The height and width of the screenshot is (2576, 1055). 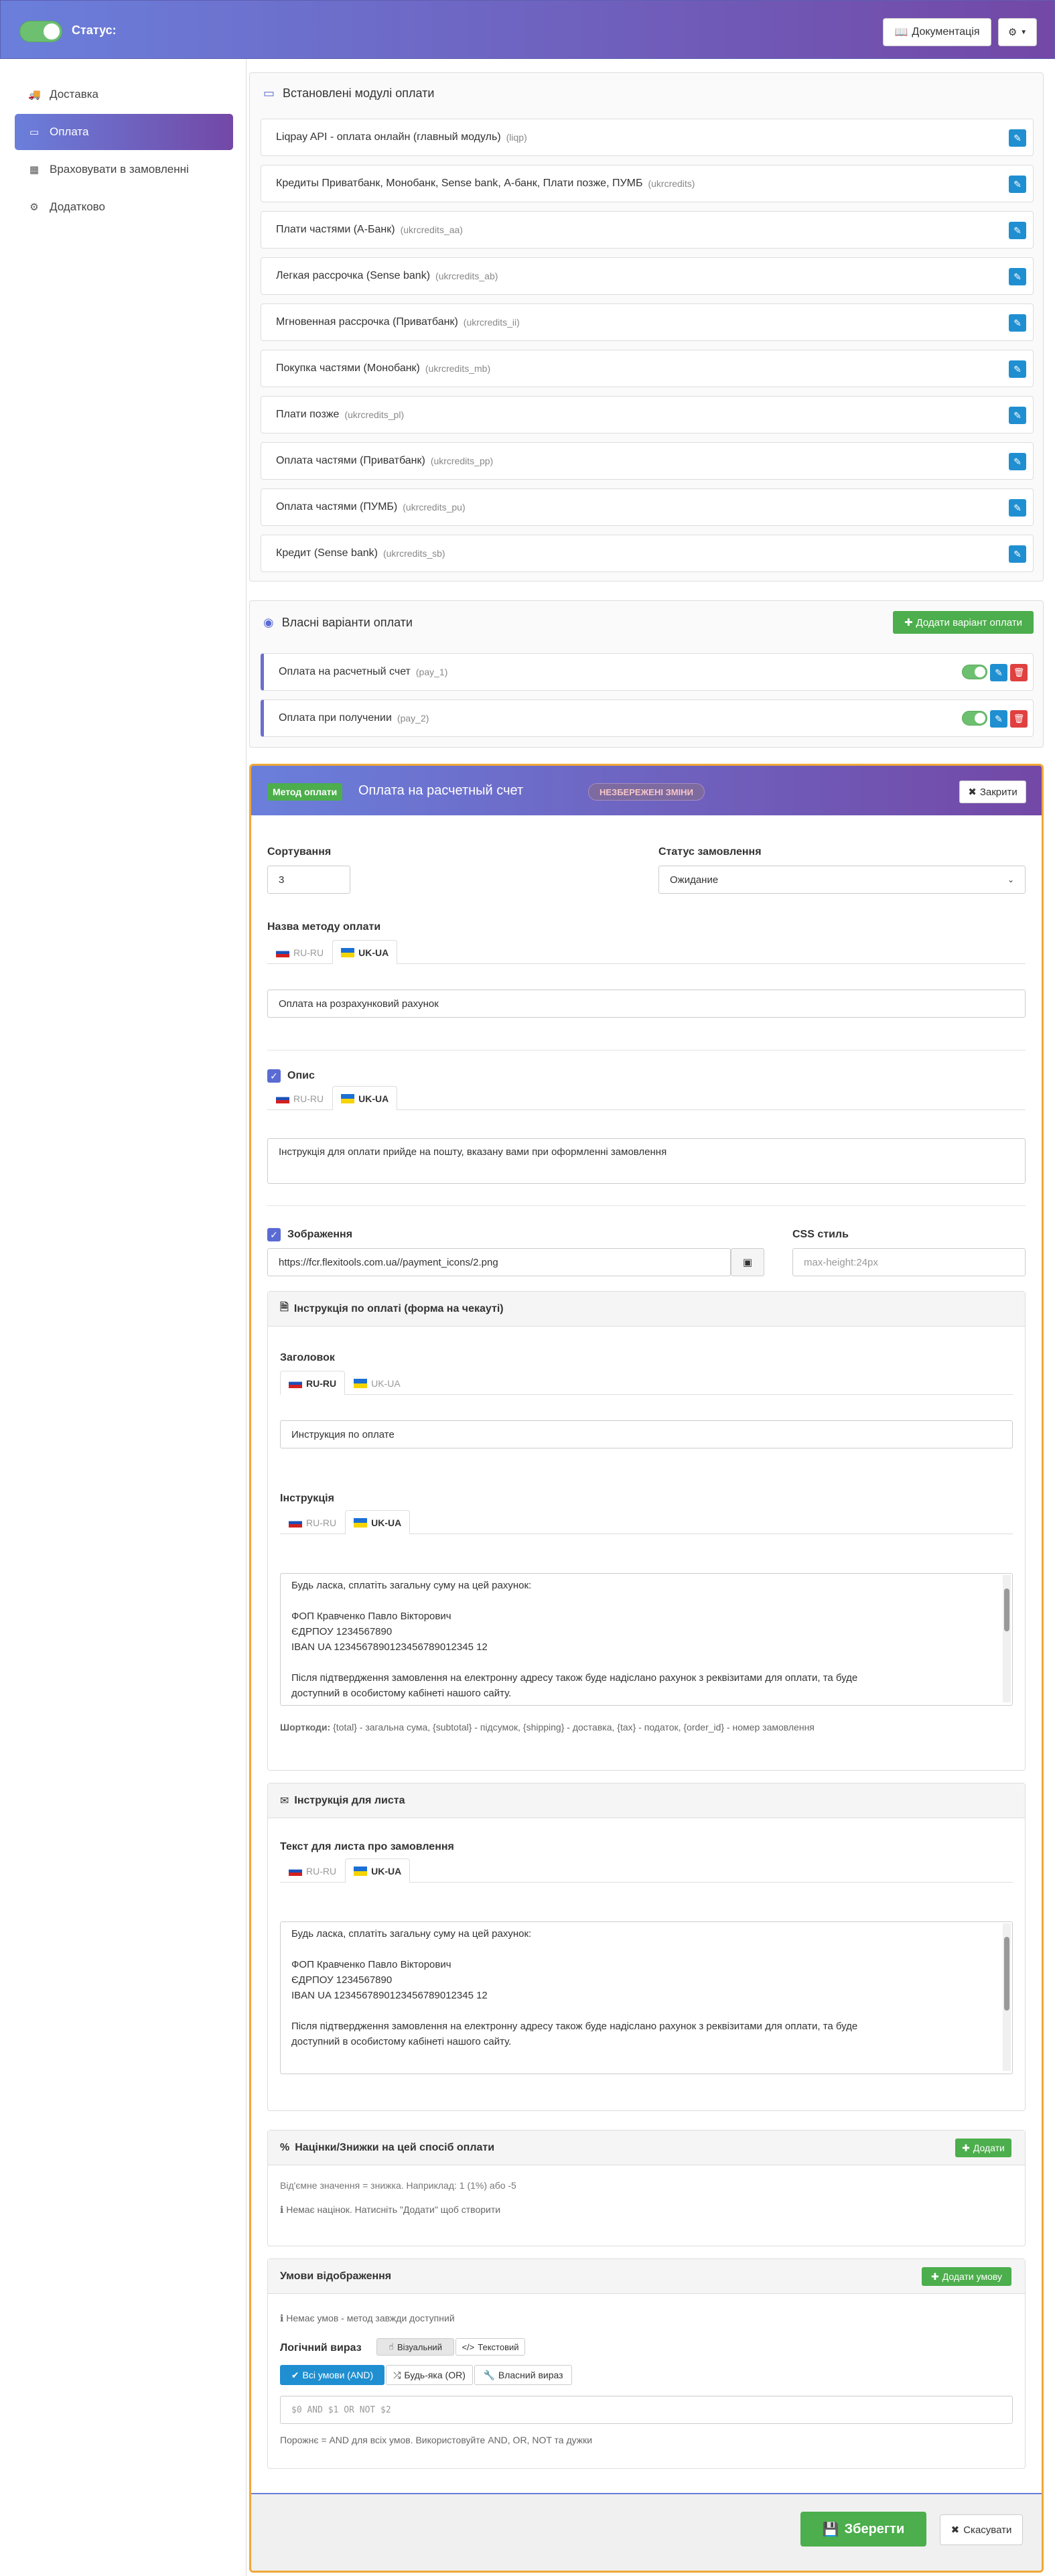 What do you see at coordinates (429, 2375) in the screenshot?
I see `any-condition-button: ⤮ Будь-яка (OR)` at bounding box center [429, 2375].